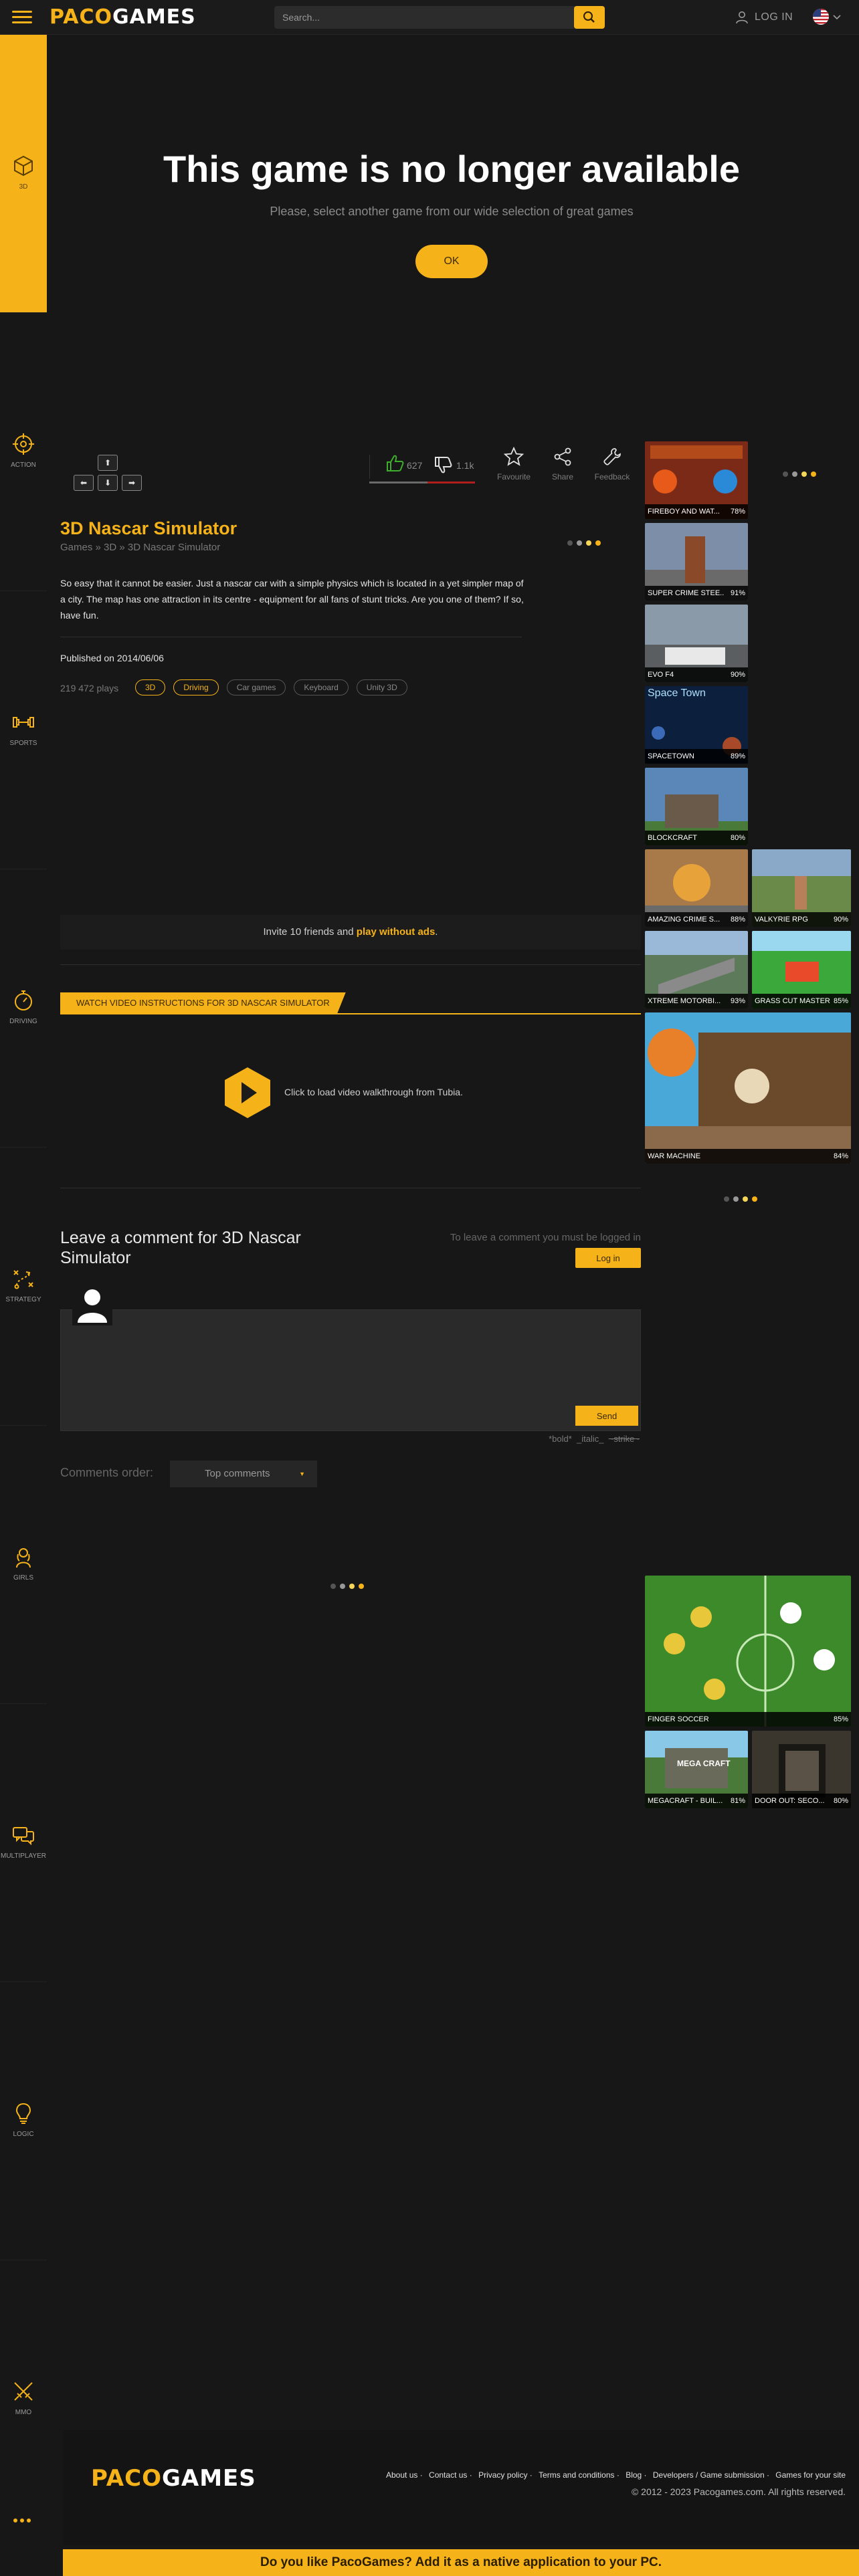  Describe the element at coordinates (23, 730) in the screenshot. I see `sidebar-item-sports: SPORTS` at that location.